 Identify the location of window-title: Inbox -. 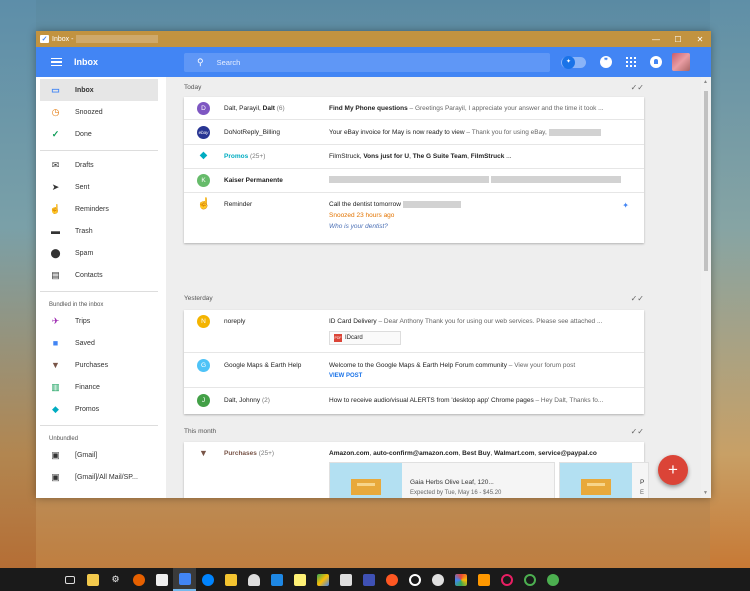
(63, 39).